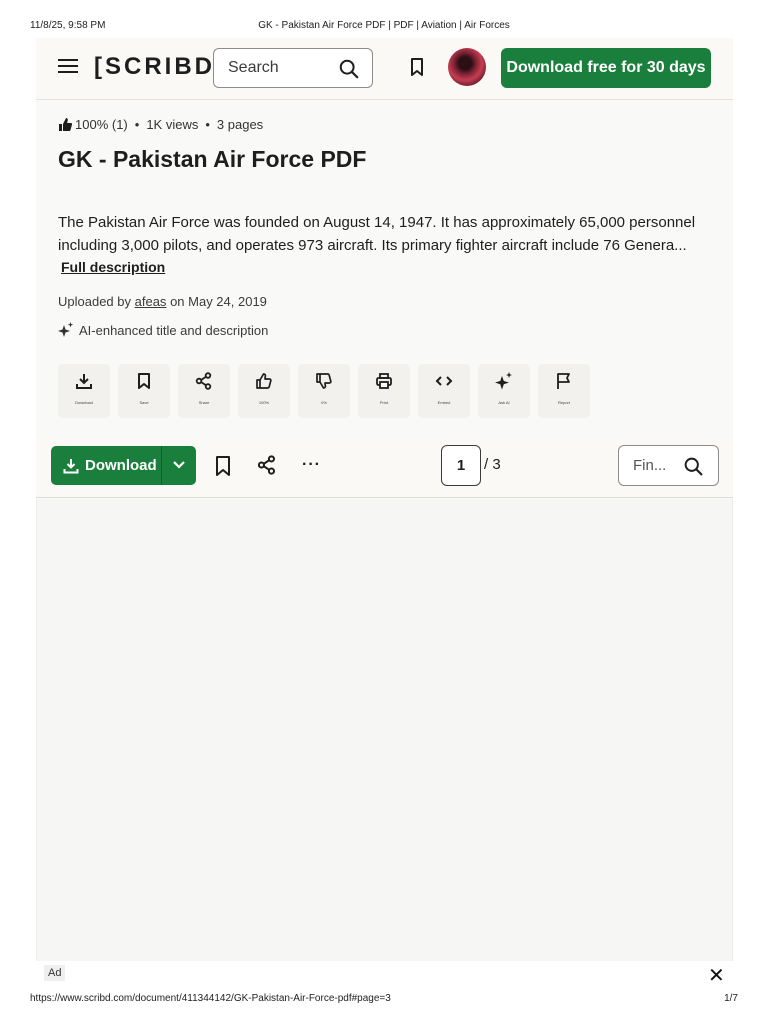 This screenshot has width=768, height=1024. What do you see at coordinates (563, 402) in the screenshot?
I see `action-label: Report` at bounding box center [563, 402].